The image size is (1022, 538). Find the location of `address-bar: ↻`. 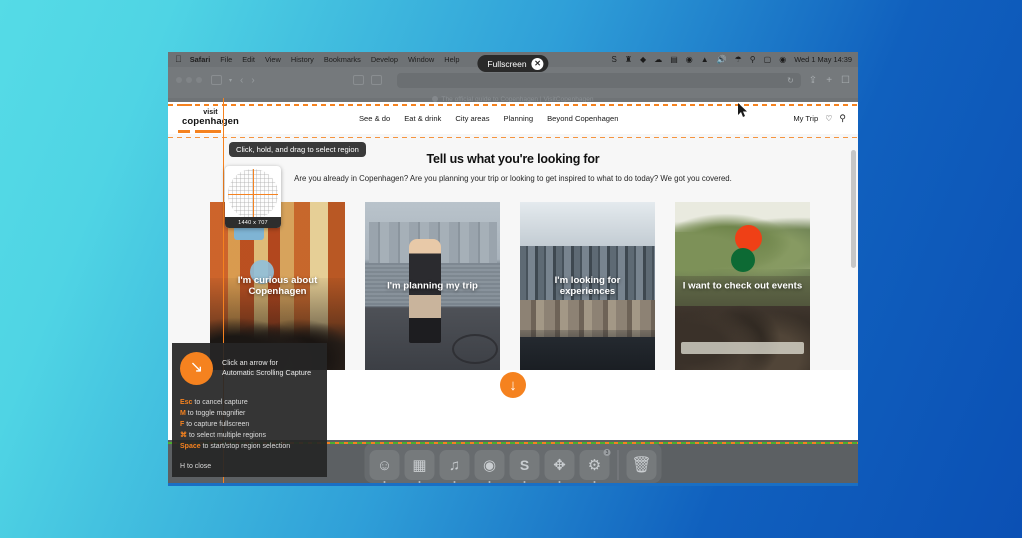

address-bar: ↻ is located at coordinates (598, 80).